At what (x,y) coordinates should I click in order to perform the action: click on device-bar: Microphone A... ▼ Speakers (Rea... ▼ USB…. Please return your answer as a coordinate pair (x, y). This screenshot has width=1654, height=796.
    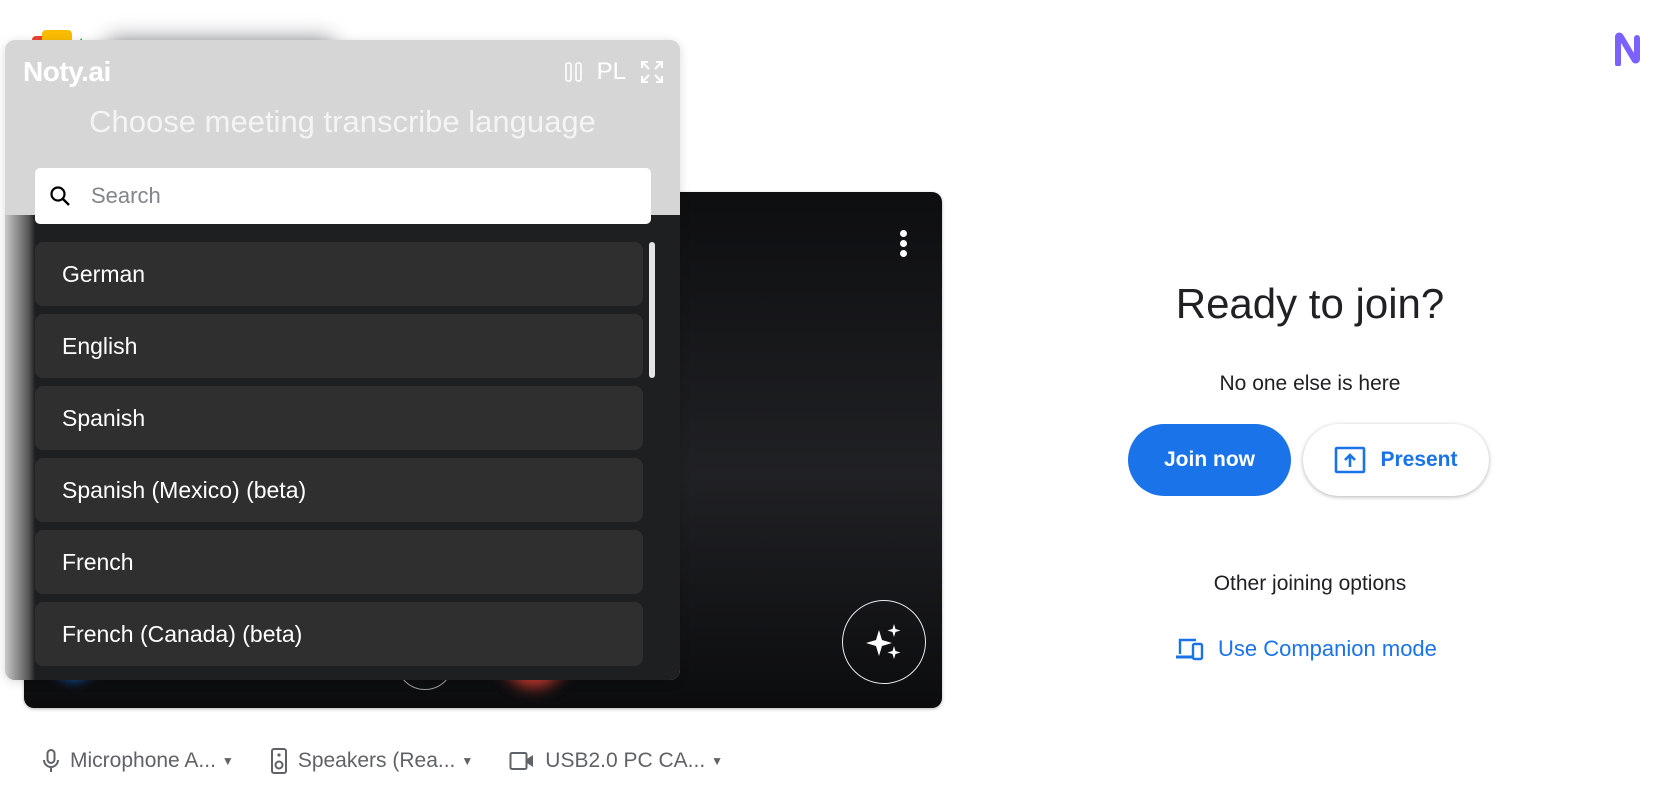
    Looking at the image, I should click on (382, 761).